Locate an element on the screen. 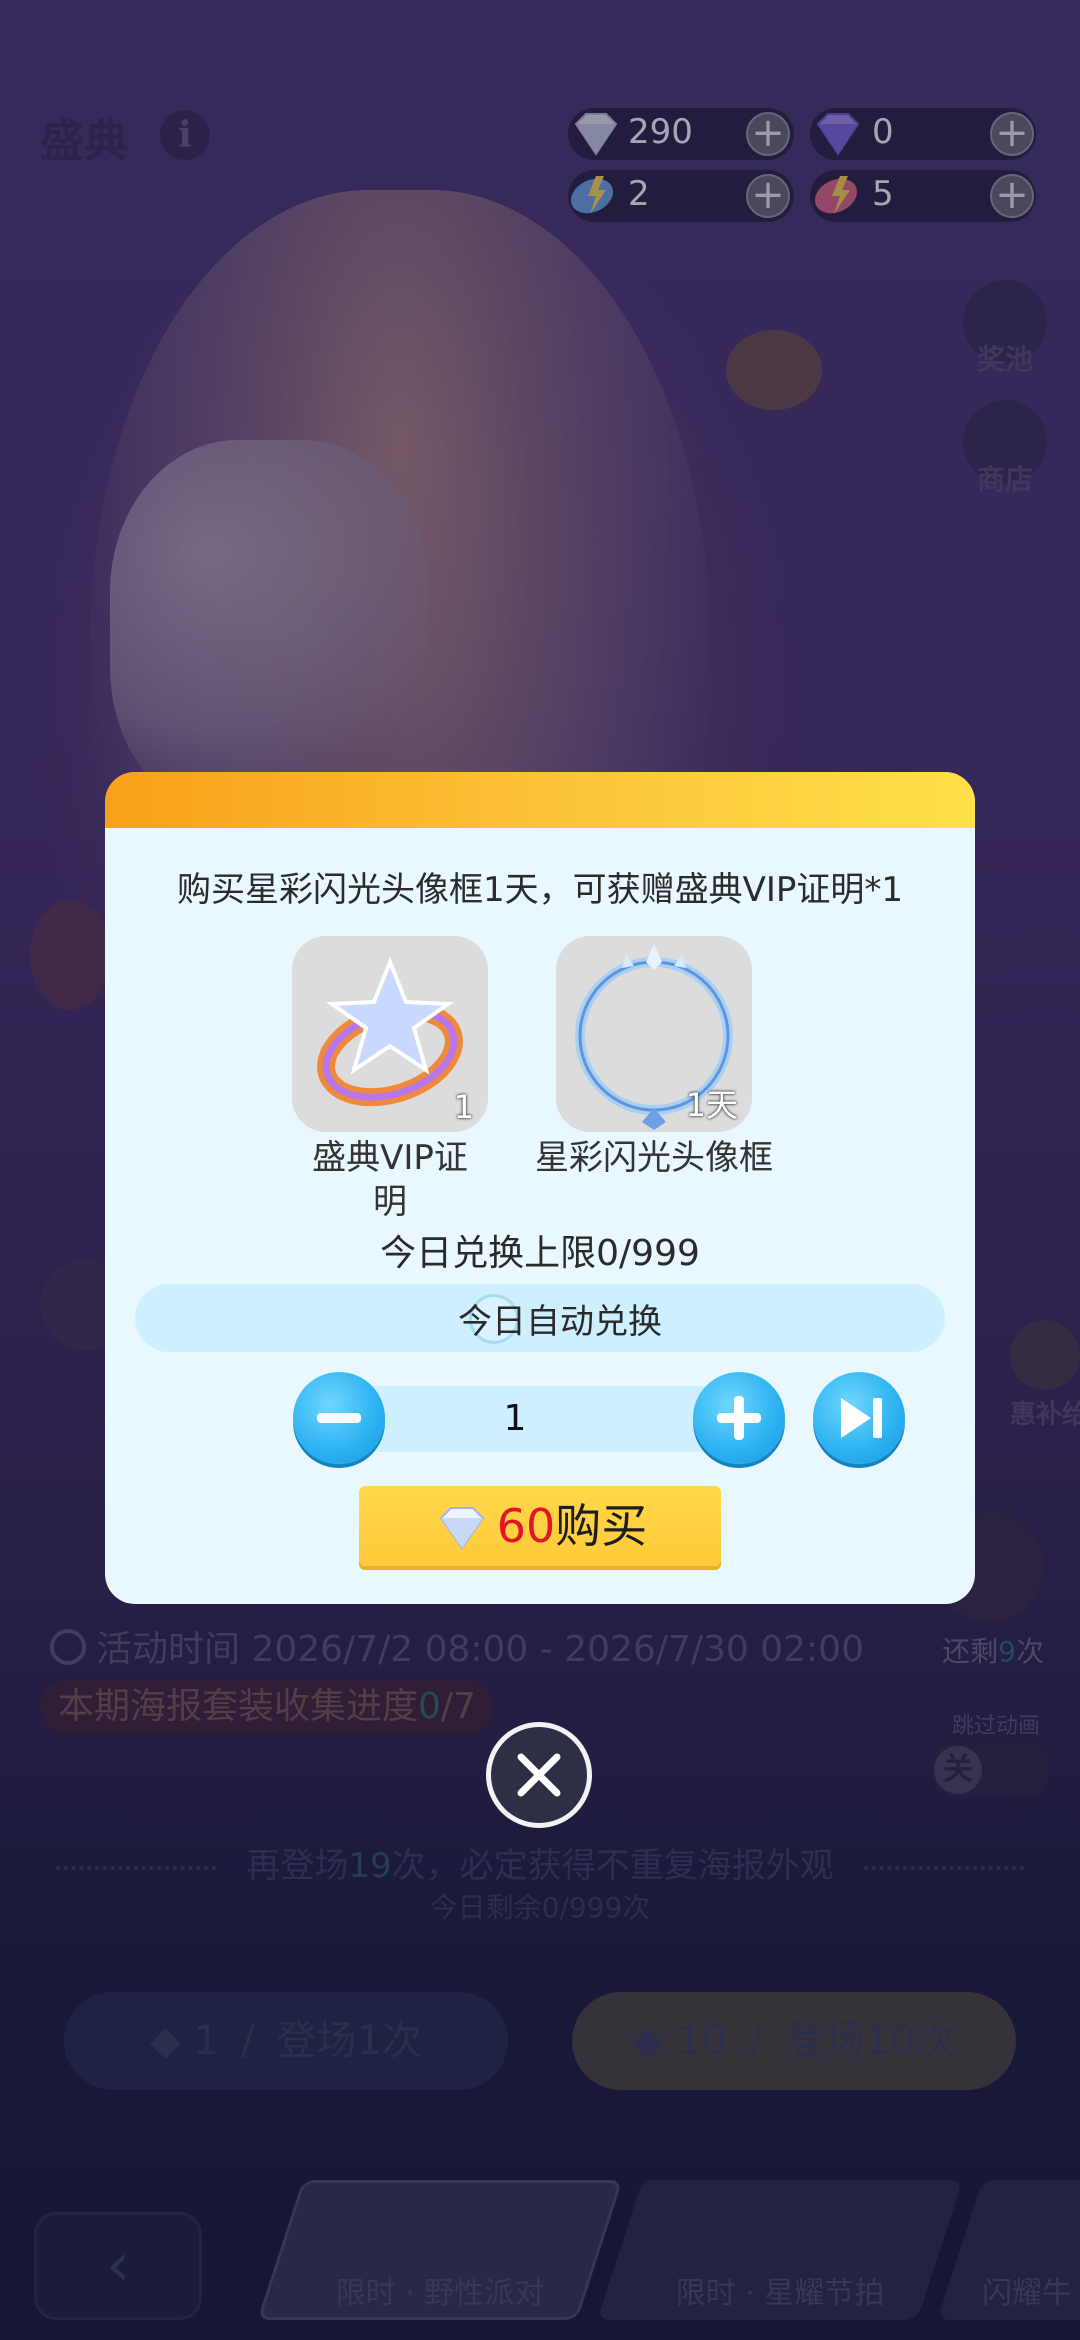 Image resolution: width=1080 pixels, height=2340 pixels. reward-item-name: 星彩闪光头像框 is located at coordinates (654, 1158).